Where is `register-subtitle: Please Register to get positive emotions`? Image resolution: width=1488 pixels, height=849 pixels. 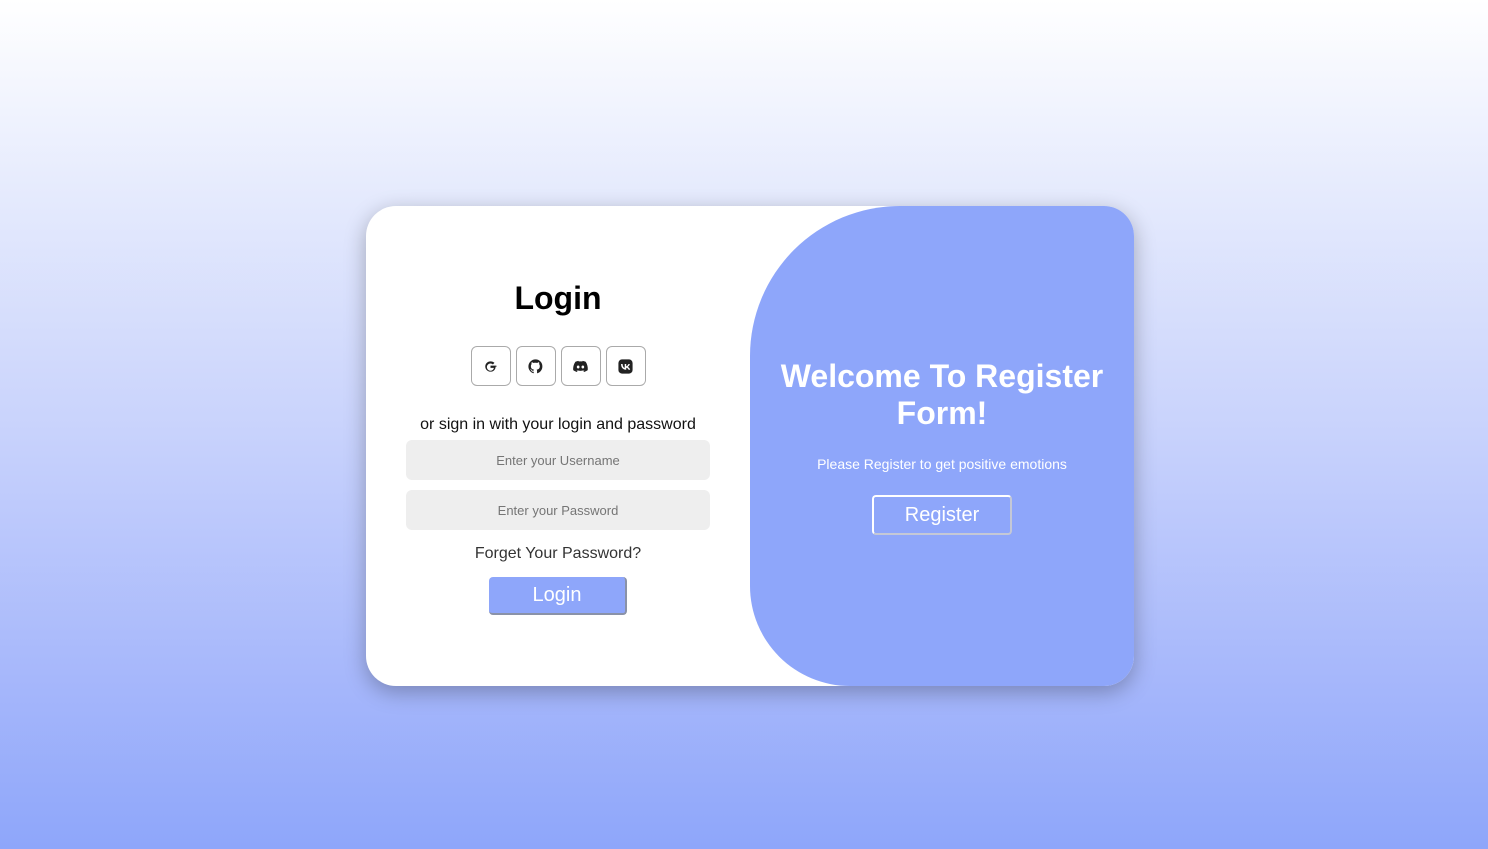 register-subtitle: Please Register to get positive emotions is located at coordinates (942, 464).